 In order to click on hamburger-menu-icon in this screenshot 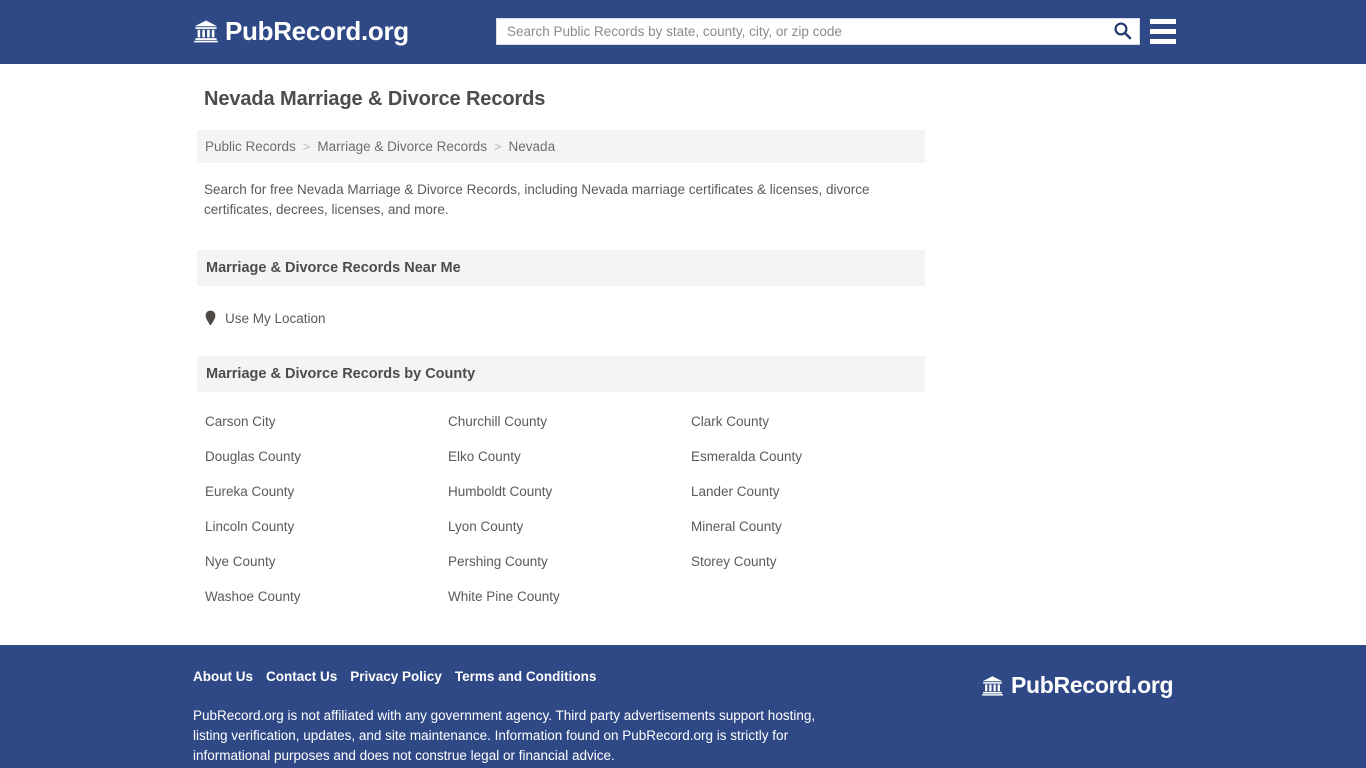, I will do `click(1163, 31)`.